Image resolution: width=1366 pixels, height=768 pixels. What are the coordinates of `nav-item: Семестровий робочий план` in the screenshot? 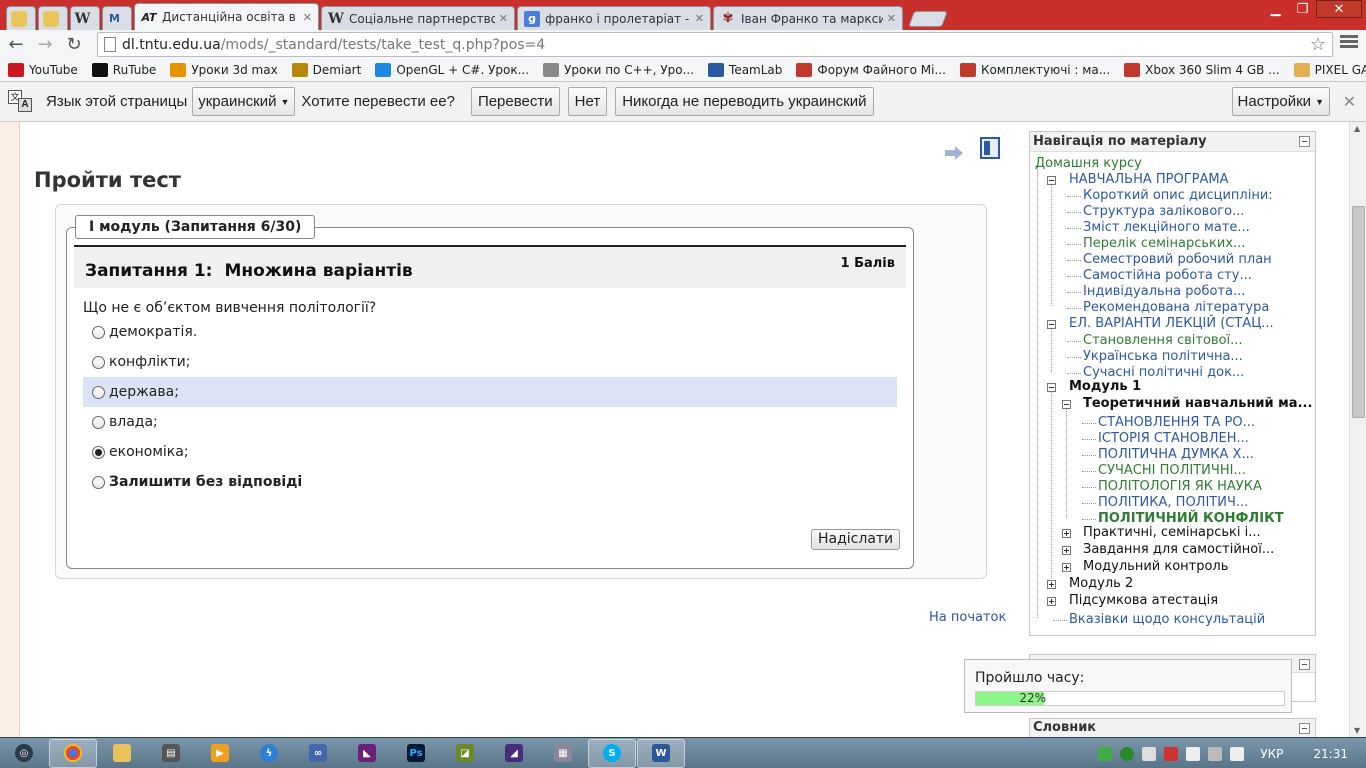 It's located at (1177, 259).